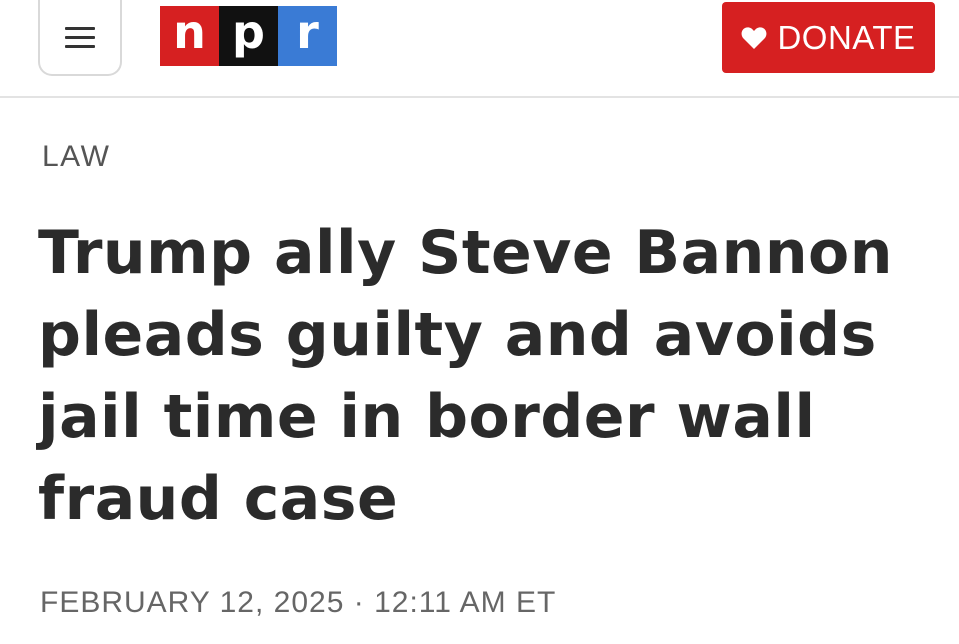 The image size is (959, 644). I want to click on donate-label: DONATE, so click(846, 37).